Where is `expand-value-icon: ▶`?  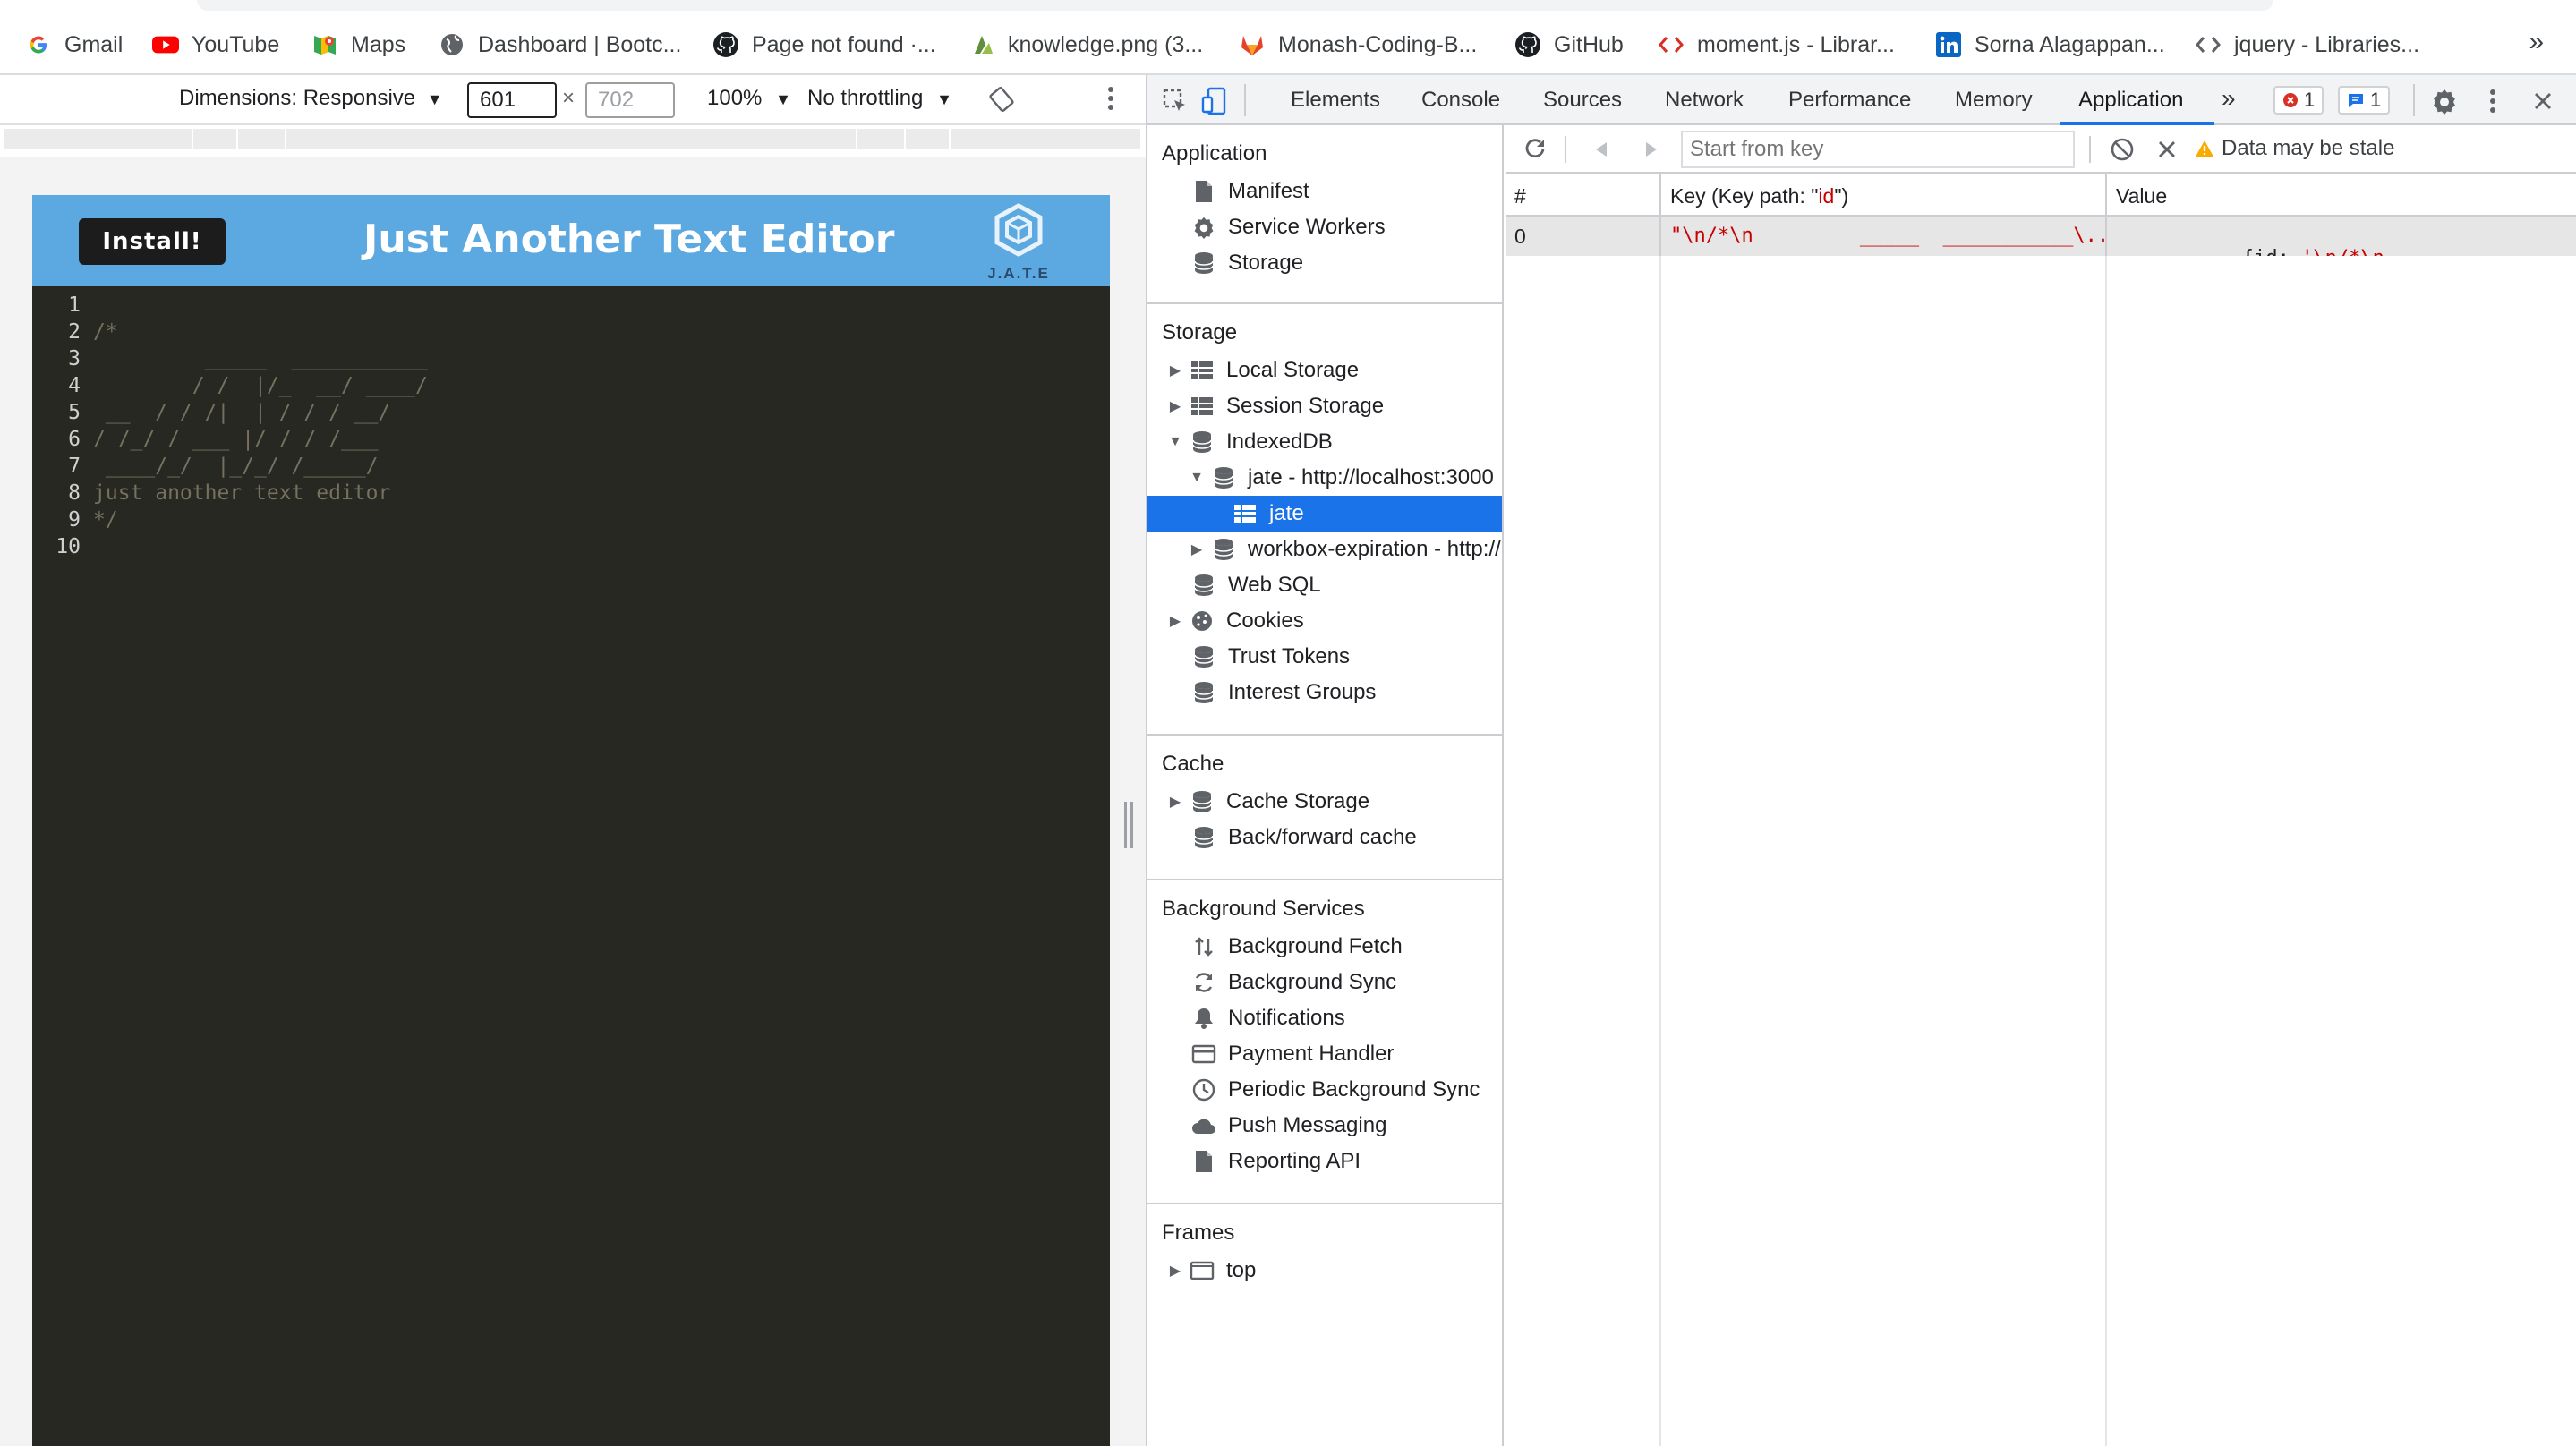
expand-value-icon: ▶ is located at coordinates (2237, 254).